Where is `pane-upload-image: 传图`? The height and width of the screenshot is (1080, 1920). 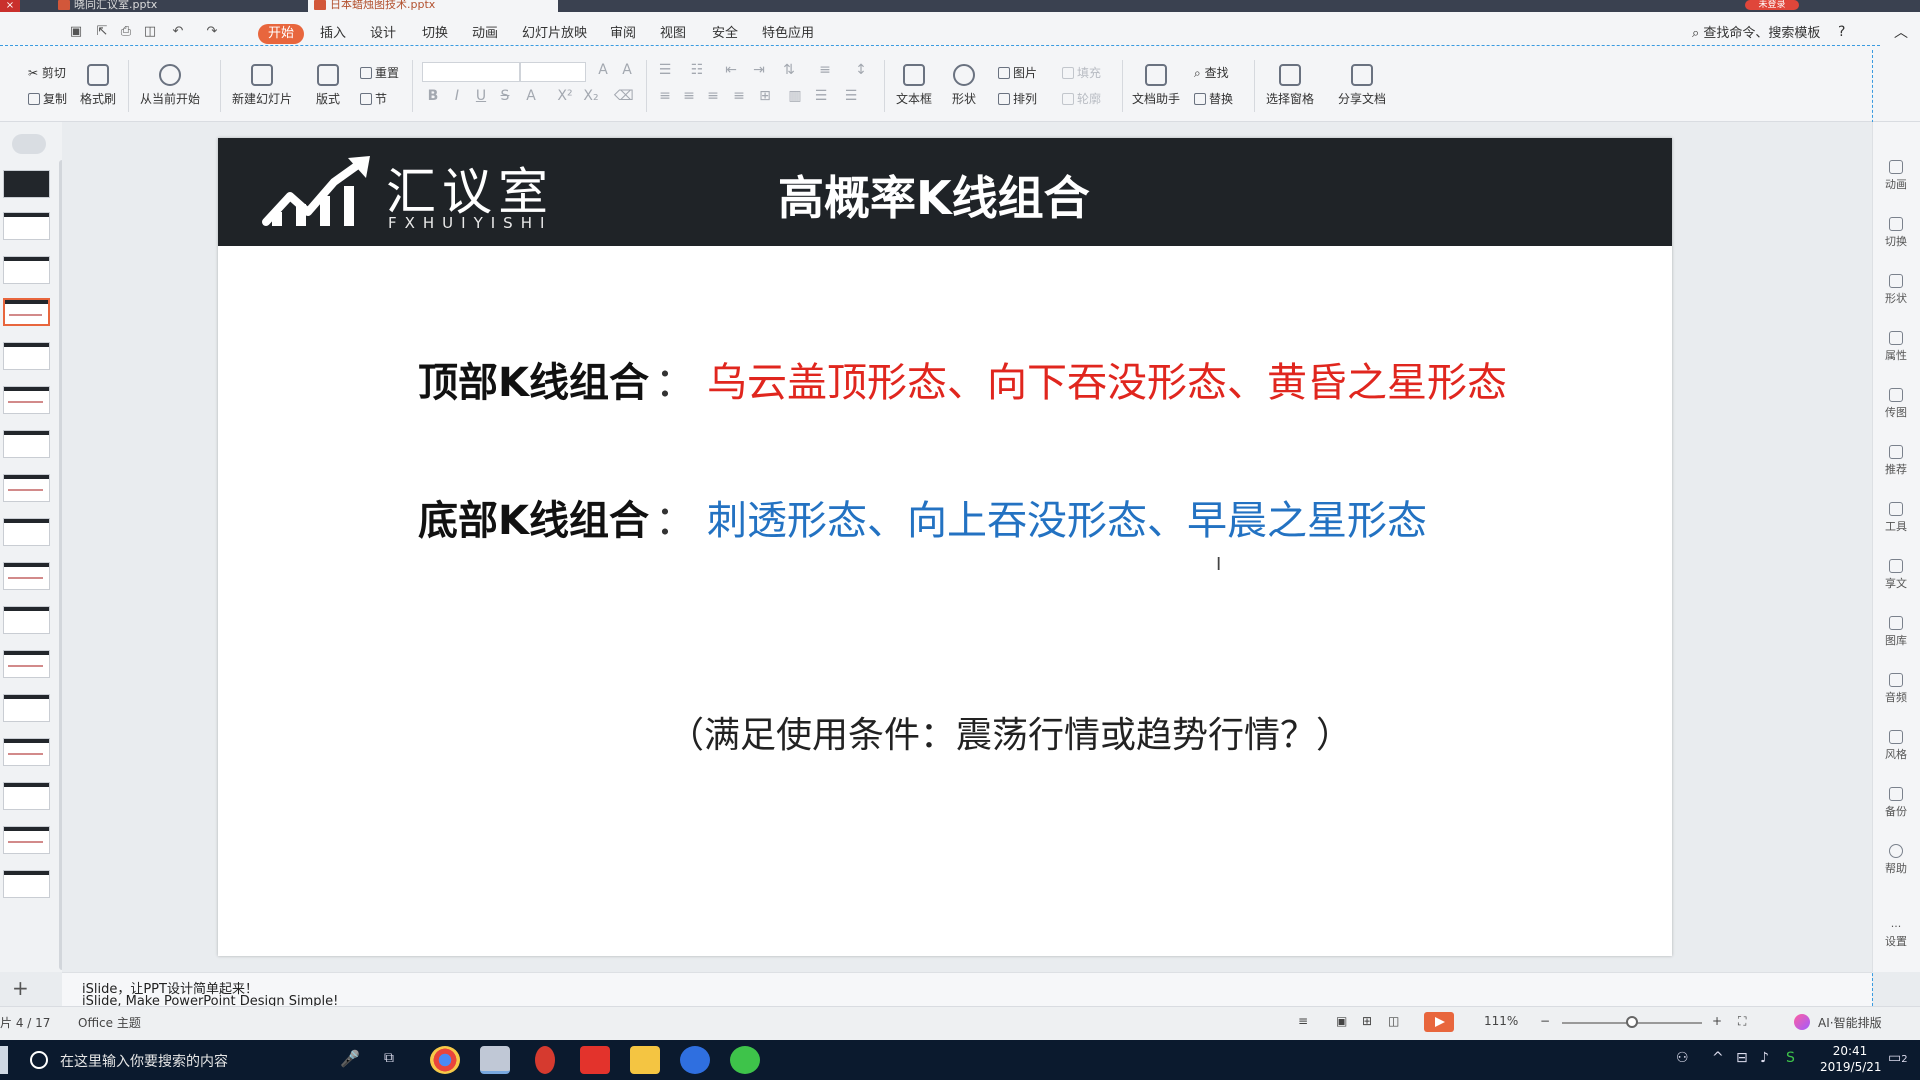
pane-upload-image: 传图 is located at coordinates (1896, 404).